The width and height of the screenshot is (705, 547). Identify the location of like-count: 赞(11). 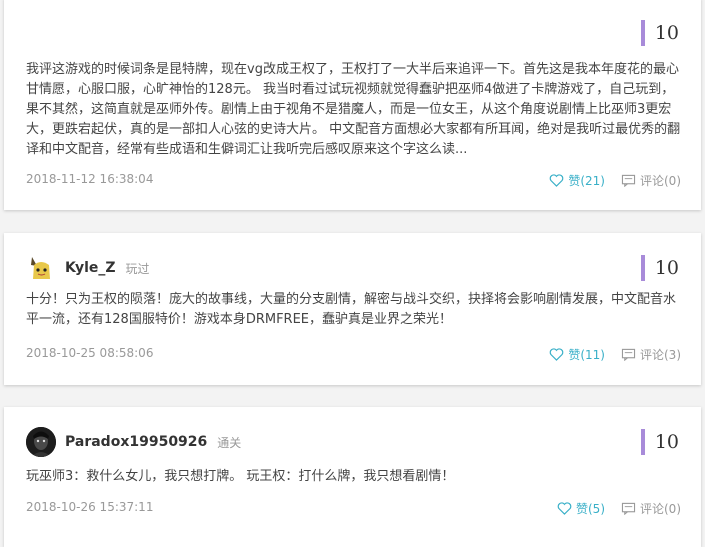
(586, 355).